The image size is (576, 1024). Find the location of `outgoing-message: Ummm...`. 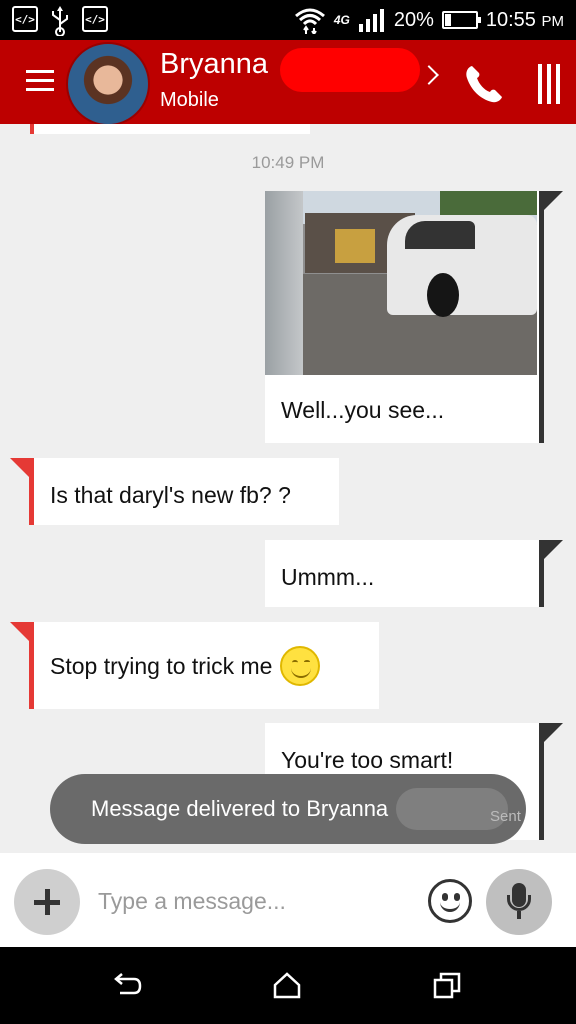

outgoing-message: Ummm... is located at coordinates (414, 573).